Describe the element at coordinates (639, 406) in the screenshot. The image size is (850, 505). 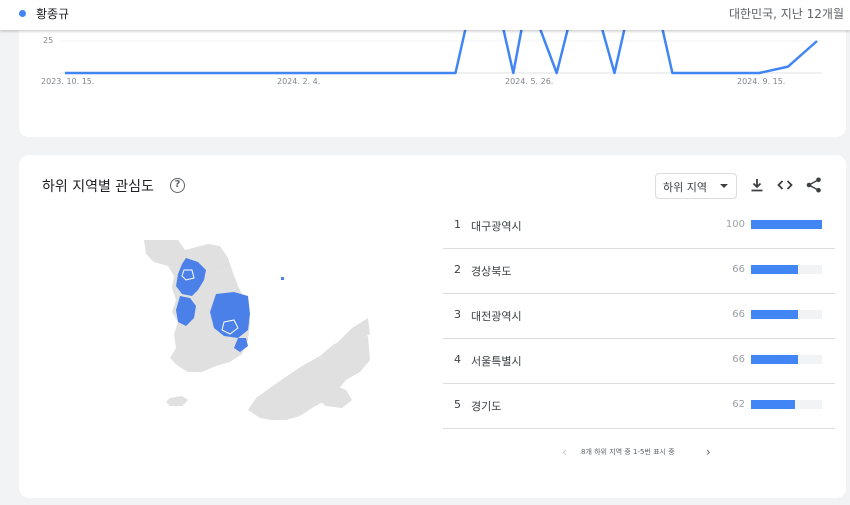
I see `table-row: 5 경기도 62` at that location.